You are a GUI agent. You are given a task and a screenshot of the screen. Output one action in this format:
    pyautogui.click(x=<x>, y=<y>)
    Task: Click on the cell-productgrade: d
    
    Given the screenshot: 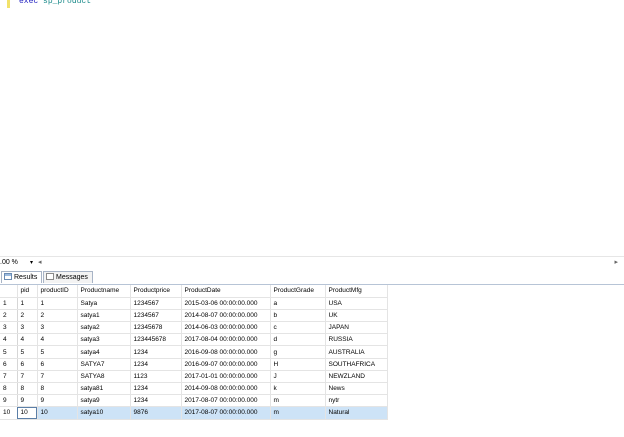 What is the action you would take?
    pyautogui.click(x=298, y=340)
    